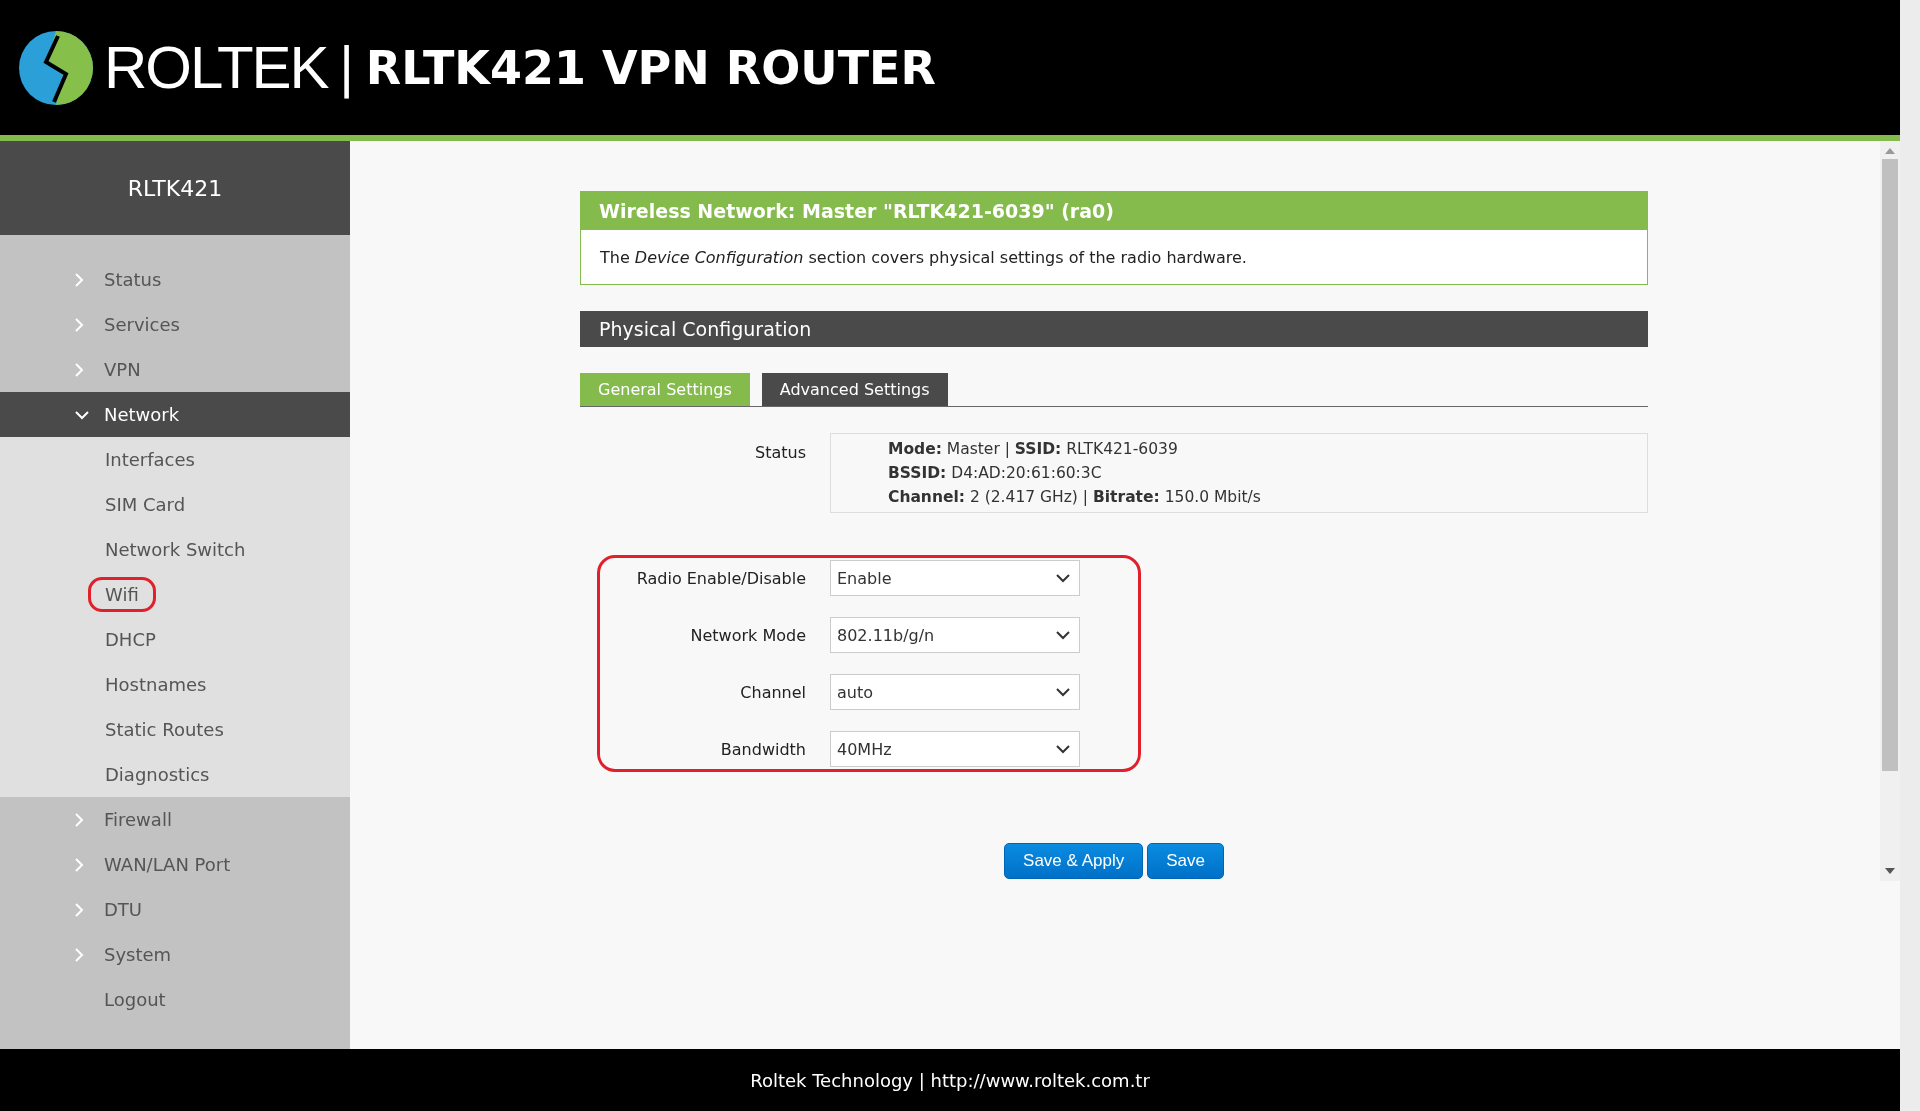 The image size is (1920, 1111). I want to click on sidebar-item: System, so click(175, 954).